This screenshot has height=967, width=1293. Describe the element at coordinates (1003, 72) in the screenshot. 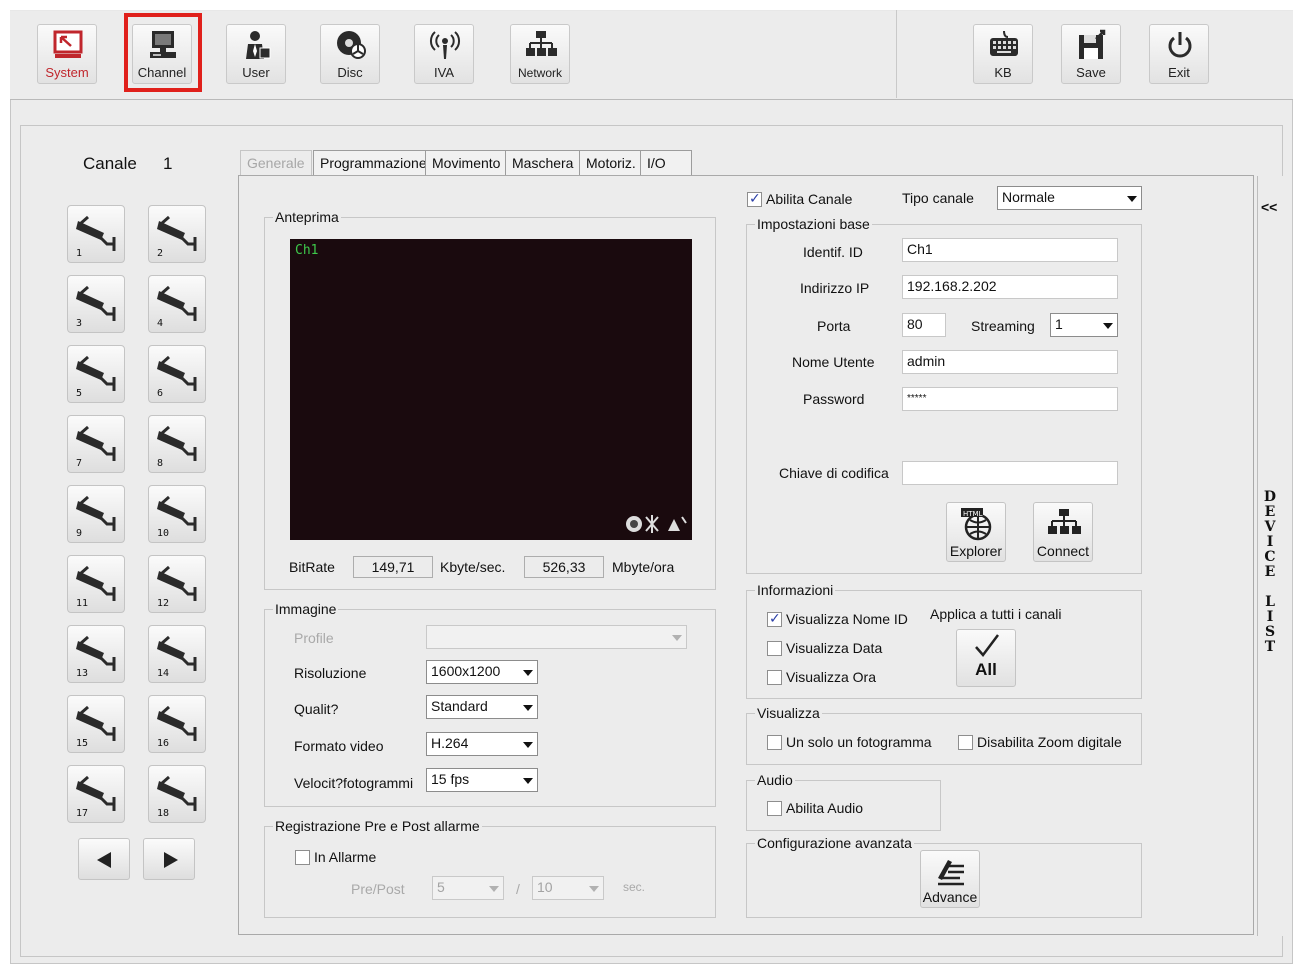

I see `kb-label: KB` at that location.